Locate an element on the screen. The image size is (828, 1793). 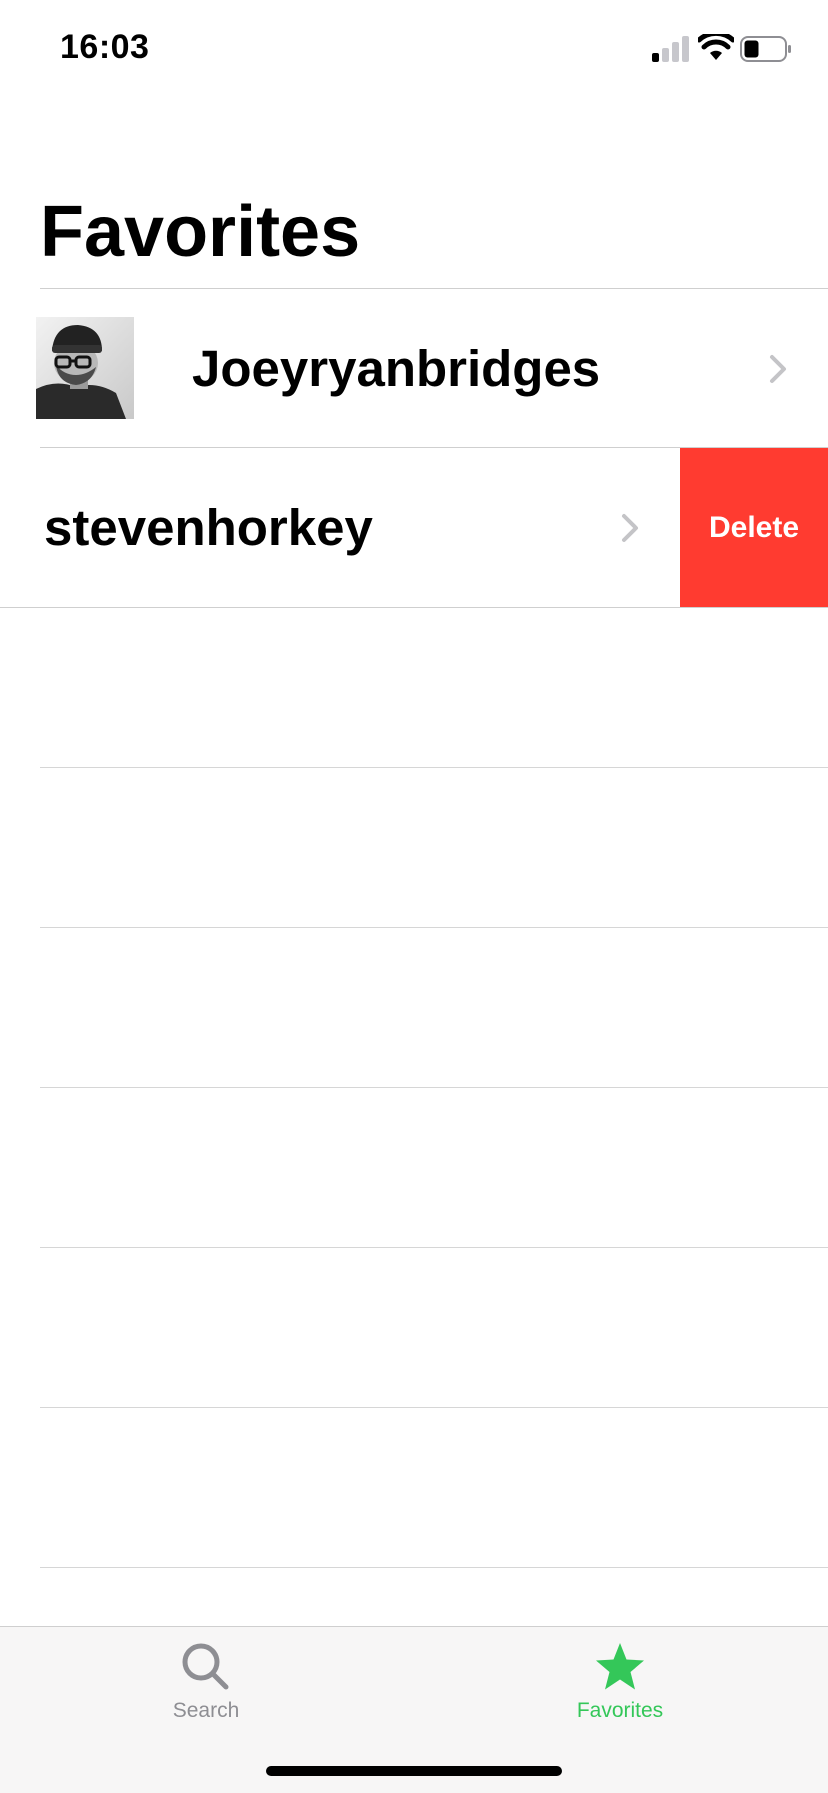
favorite-row: stevenhorkey Delete is located at coordinates (414, 527).